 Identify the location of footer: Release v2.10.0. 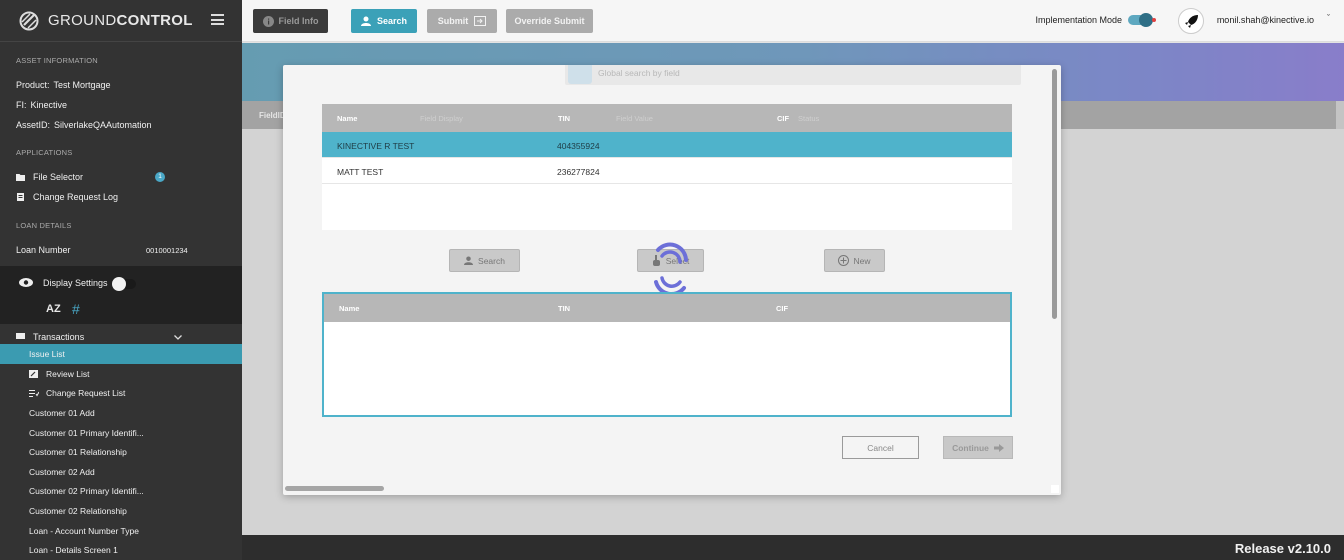
(793, 547).